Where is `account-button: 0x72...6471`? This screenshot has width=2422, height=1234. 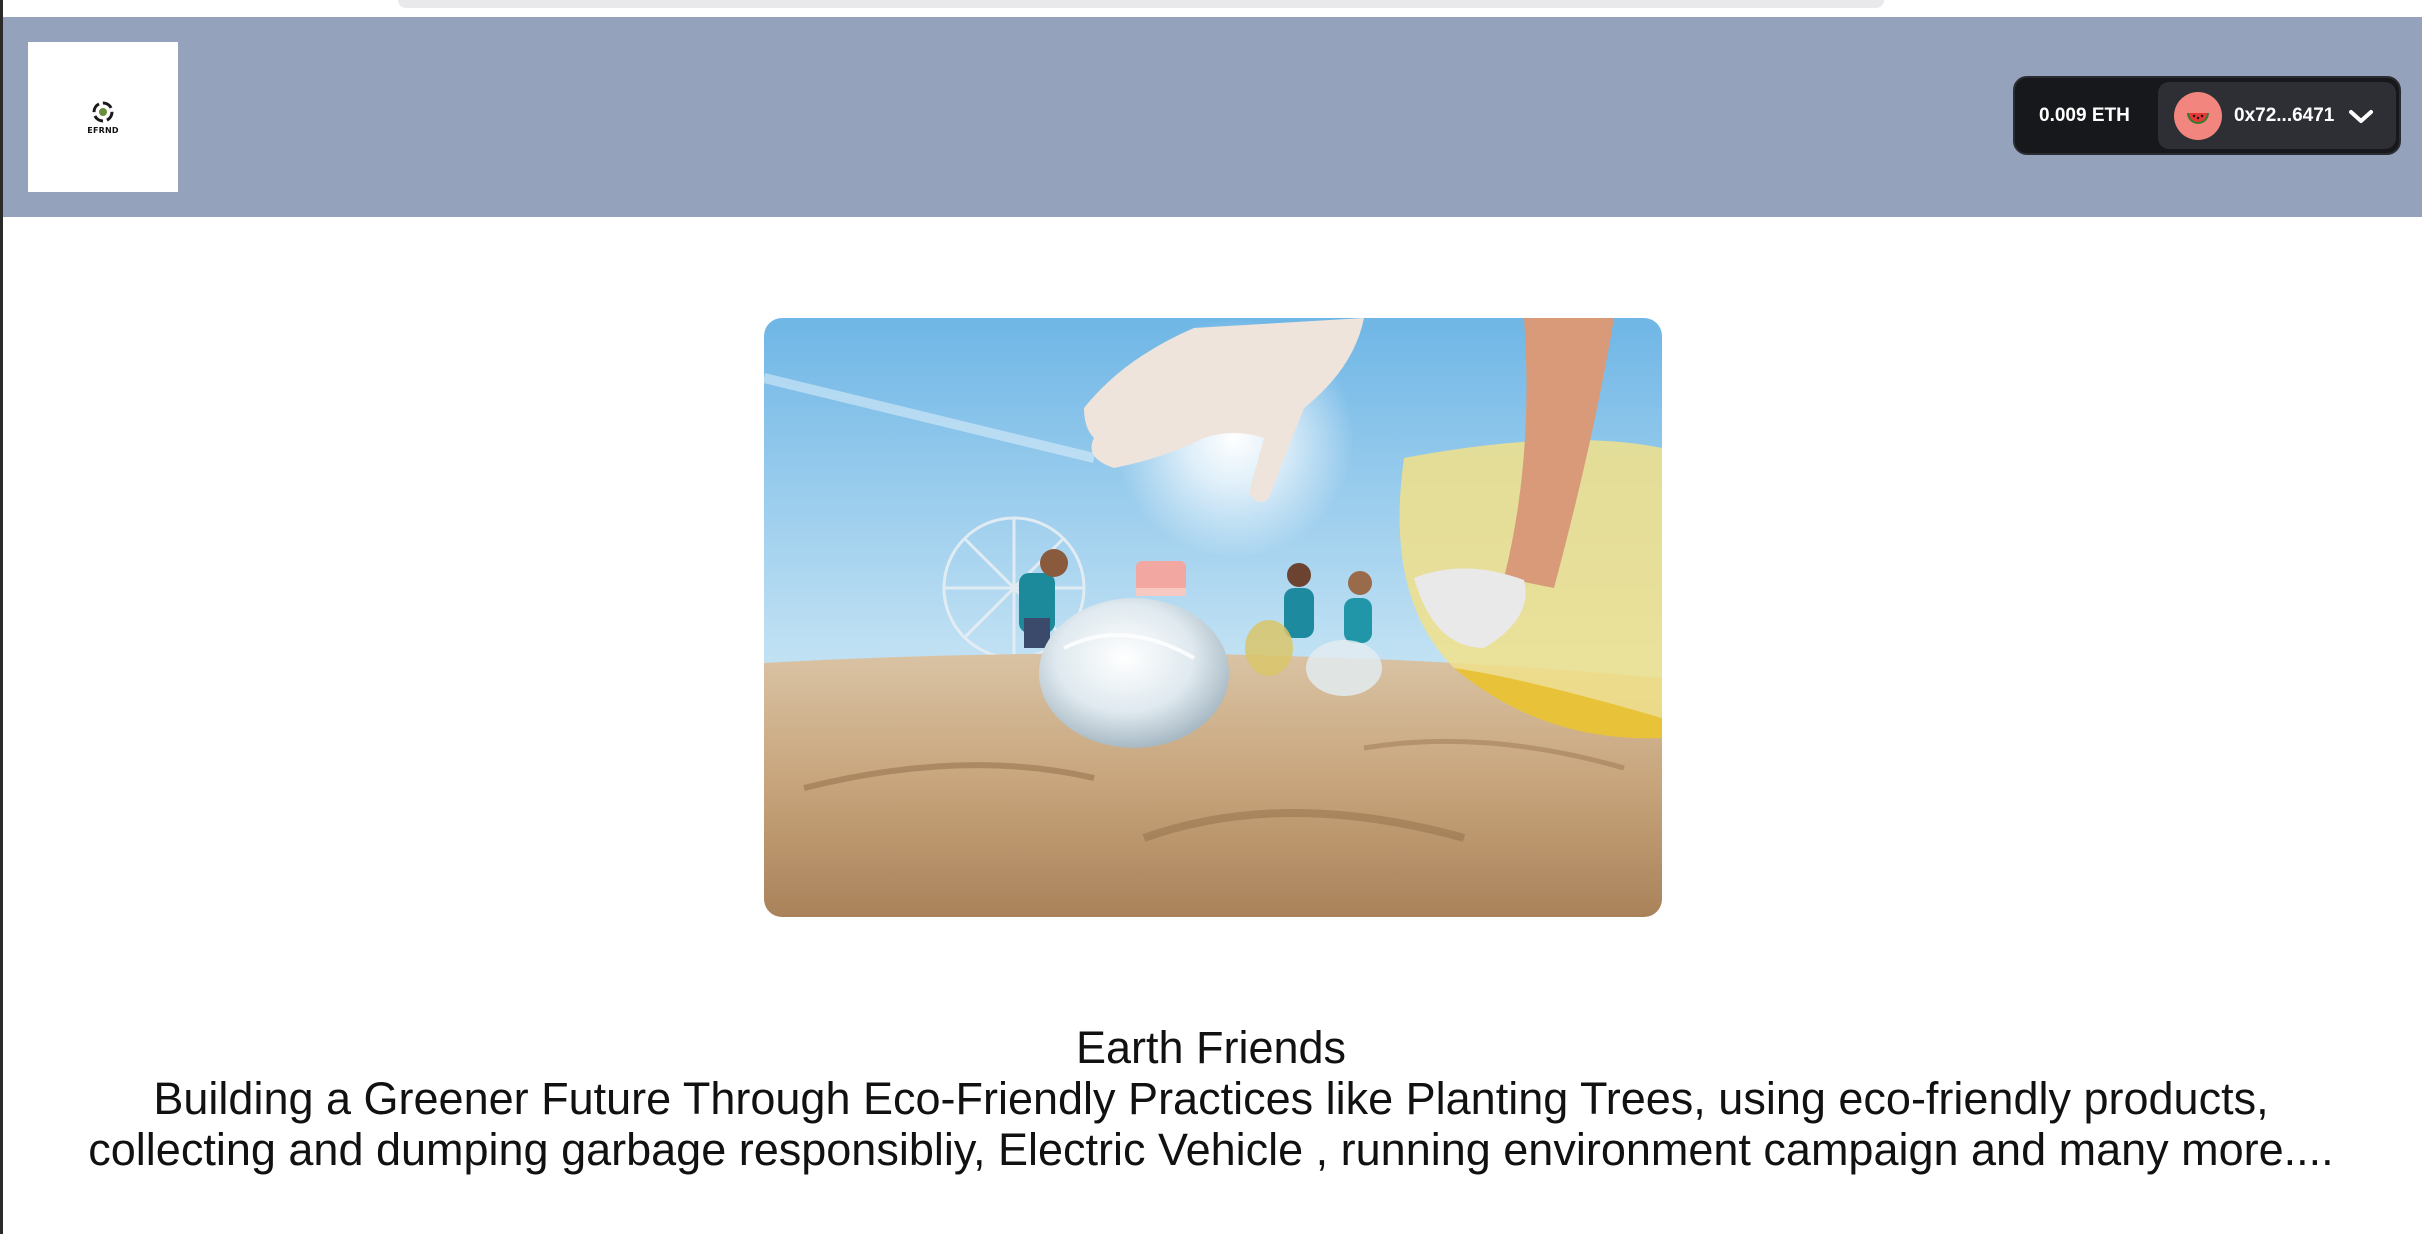 account-button: 0x72...6471 is located at coordinates (2277, 115).